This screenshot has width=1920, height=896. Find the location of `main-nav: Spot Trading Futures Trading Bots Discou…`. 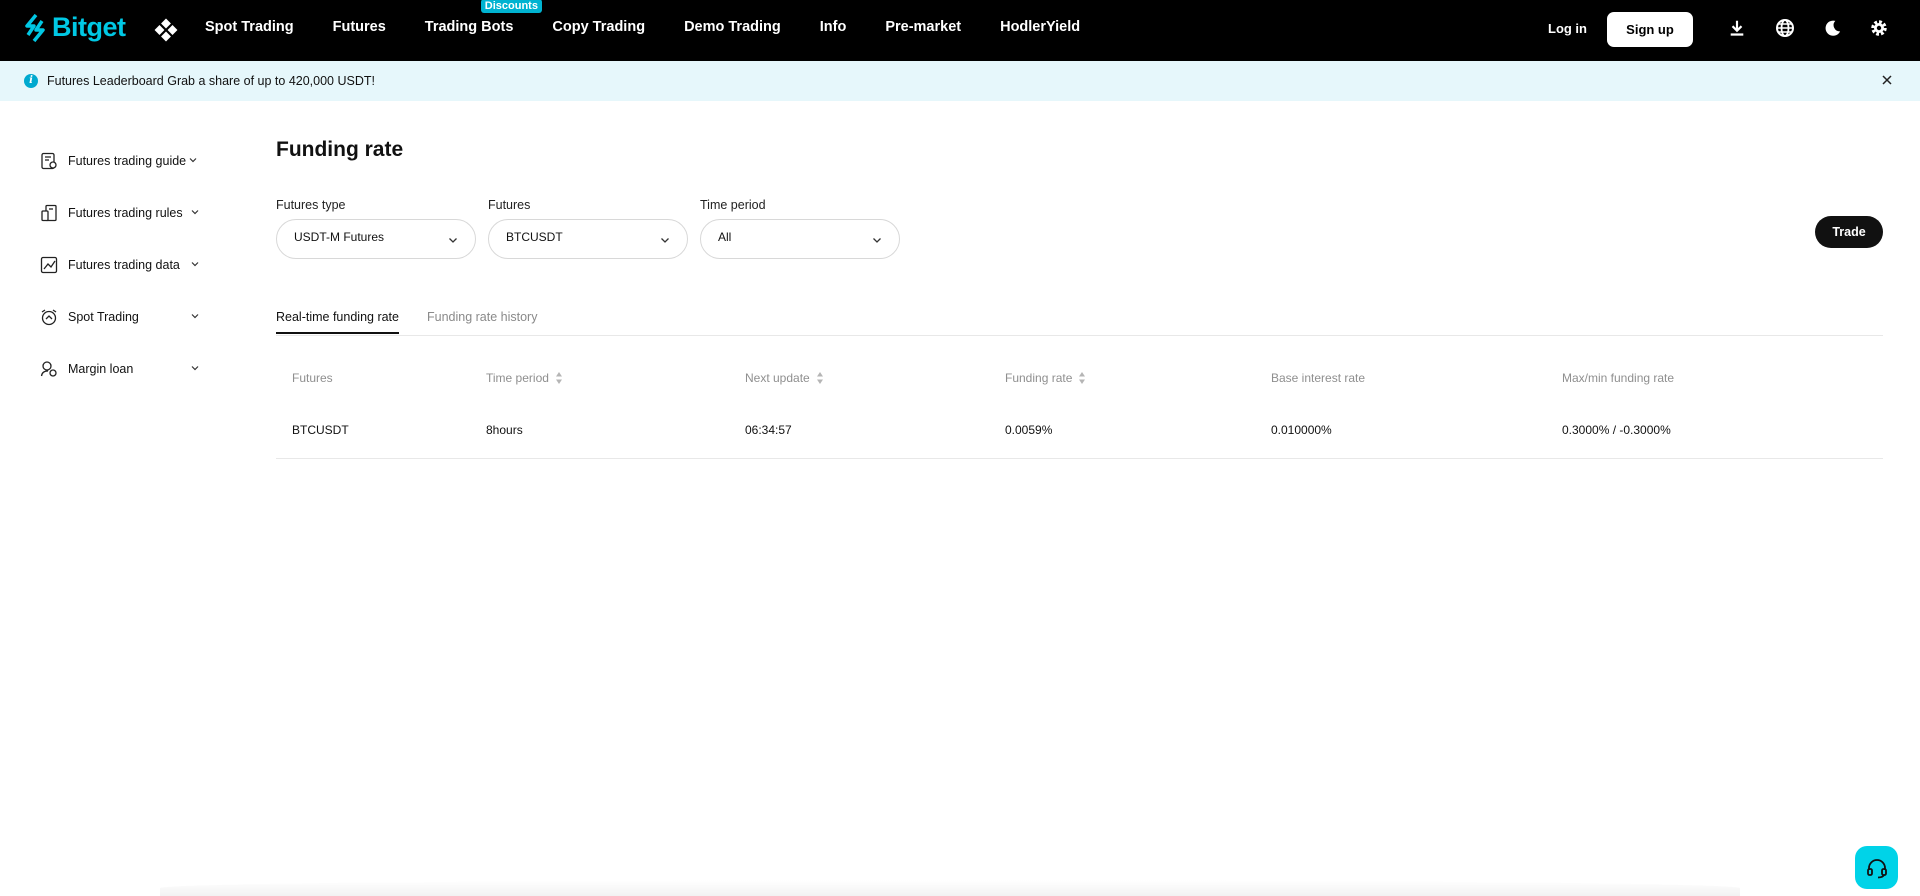

main-nav: Spot Trading Futures Trading Bots Discou… is located at coordinates (662, 30).